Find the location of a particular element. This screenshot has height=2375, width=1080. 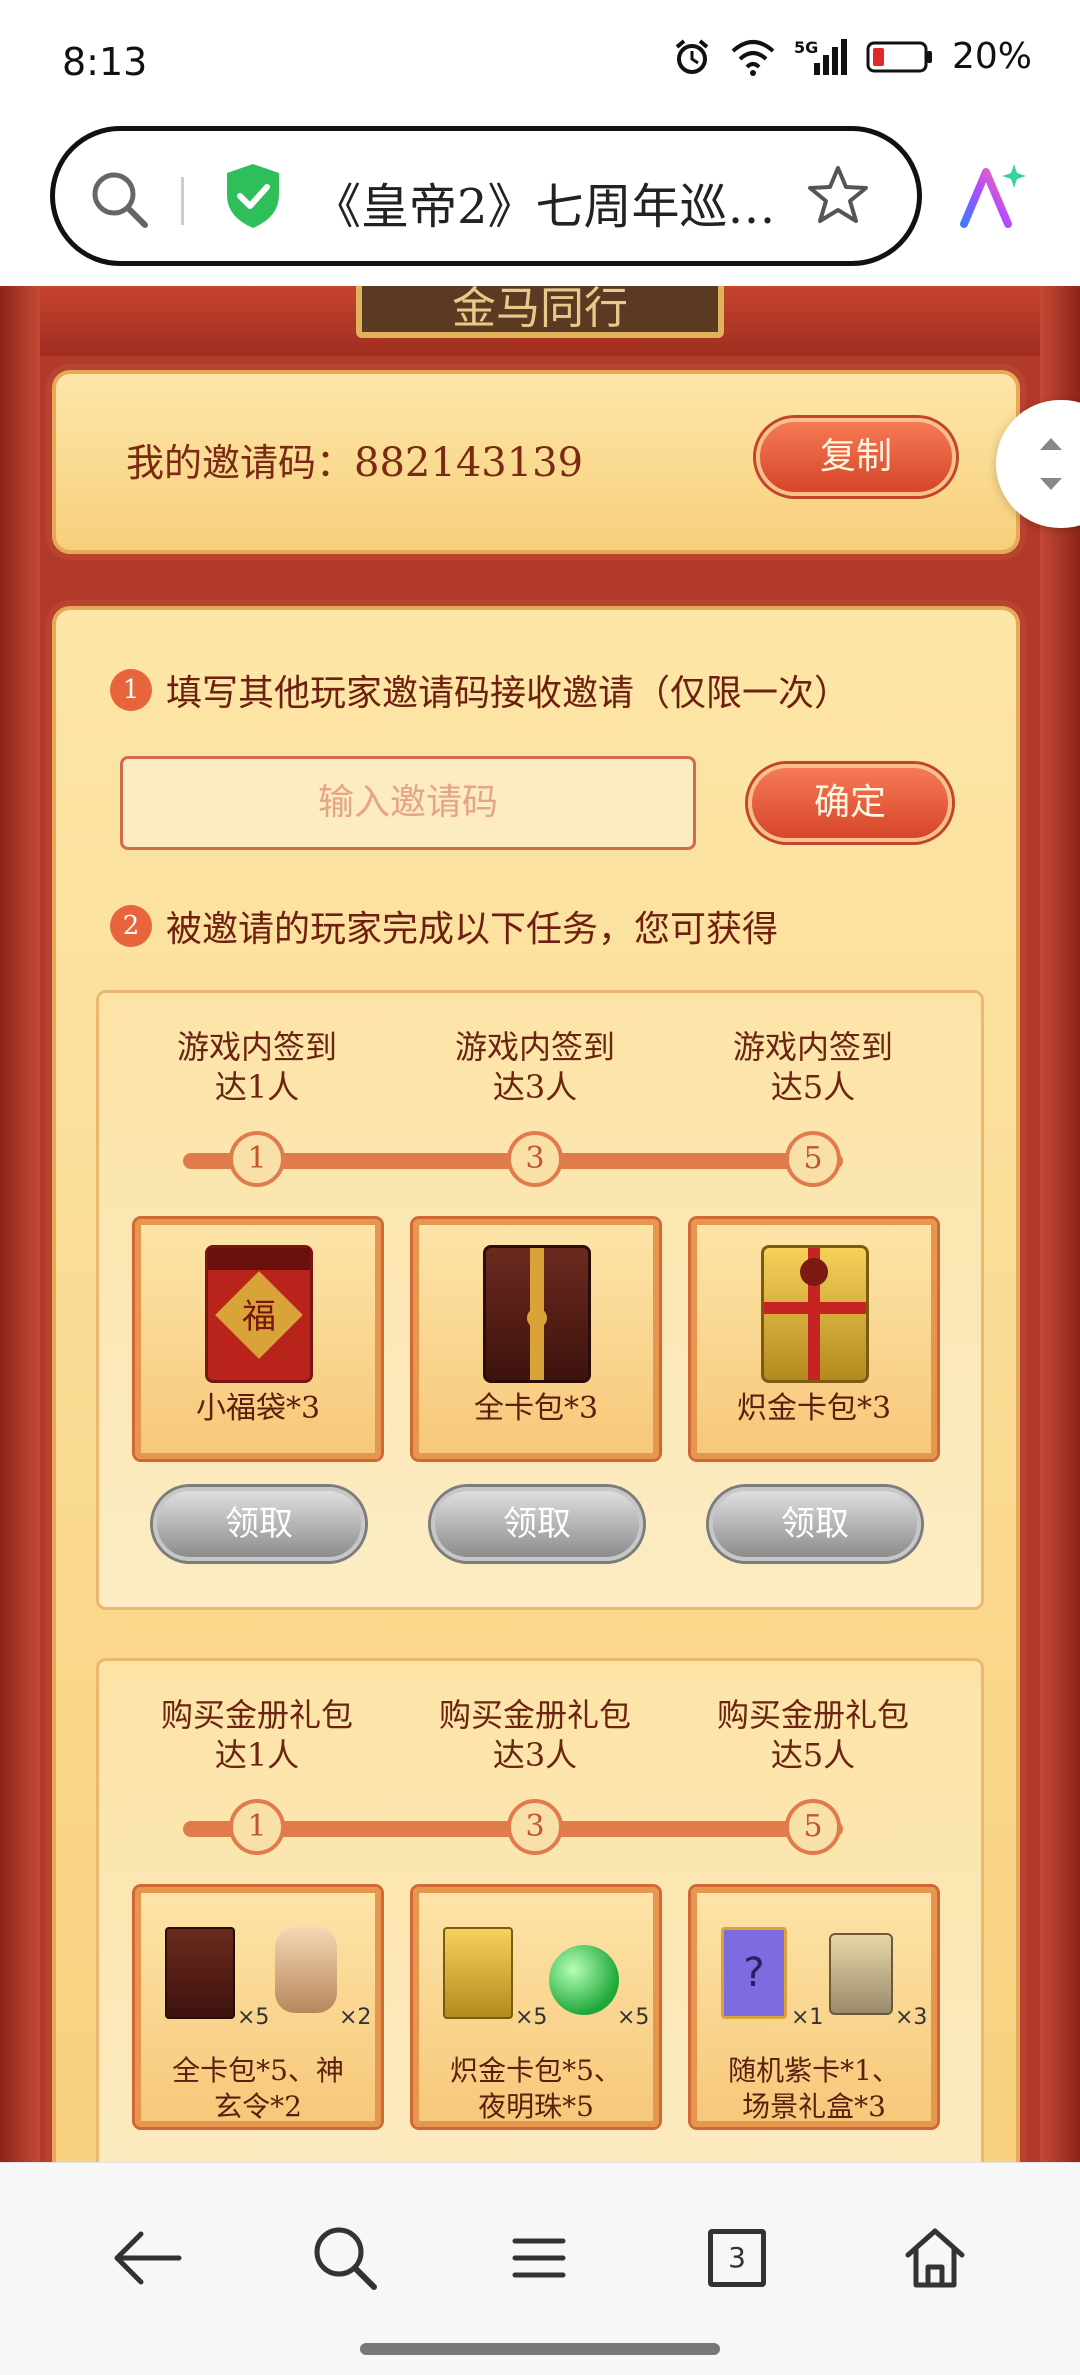

menu-icon is located at coordinates (539, 2258).